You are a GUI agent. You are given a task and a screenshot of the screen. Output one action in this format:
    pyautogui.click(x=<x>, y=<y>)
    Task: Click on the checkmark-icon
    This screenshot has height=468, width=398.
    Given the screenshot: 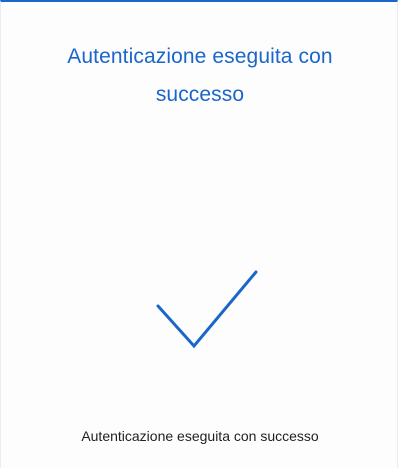 What is the action you would take?
    pyautogui.click(x=207, y=309)
    